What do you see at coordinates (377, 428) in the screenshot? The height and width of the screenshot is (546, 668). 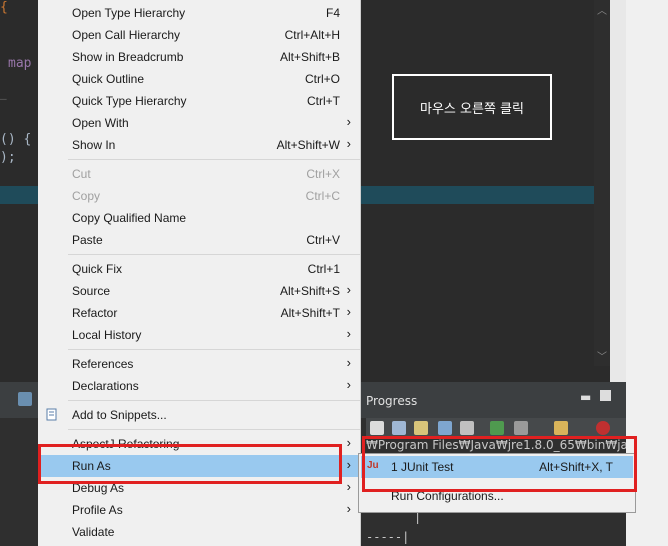 I see `clear-console-icon` at bounding box center [377, 428].